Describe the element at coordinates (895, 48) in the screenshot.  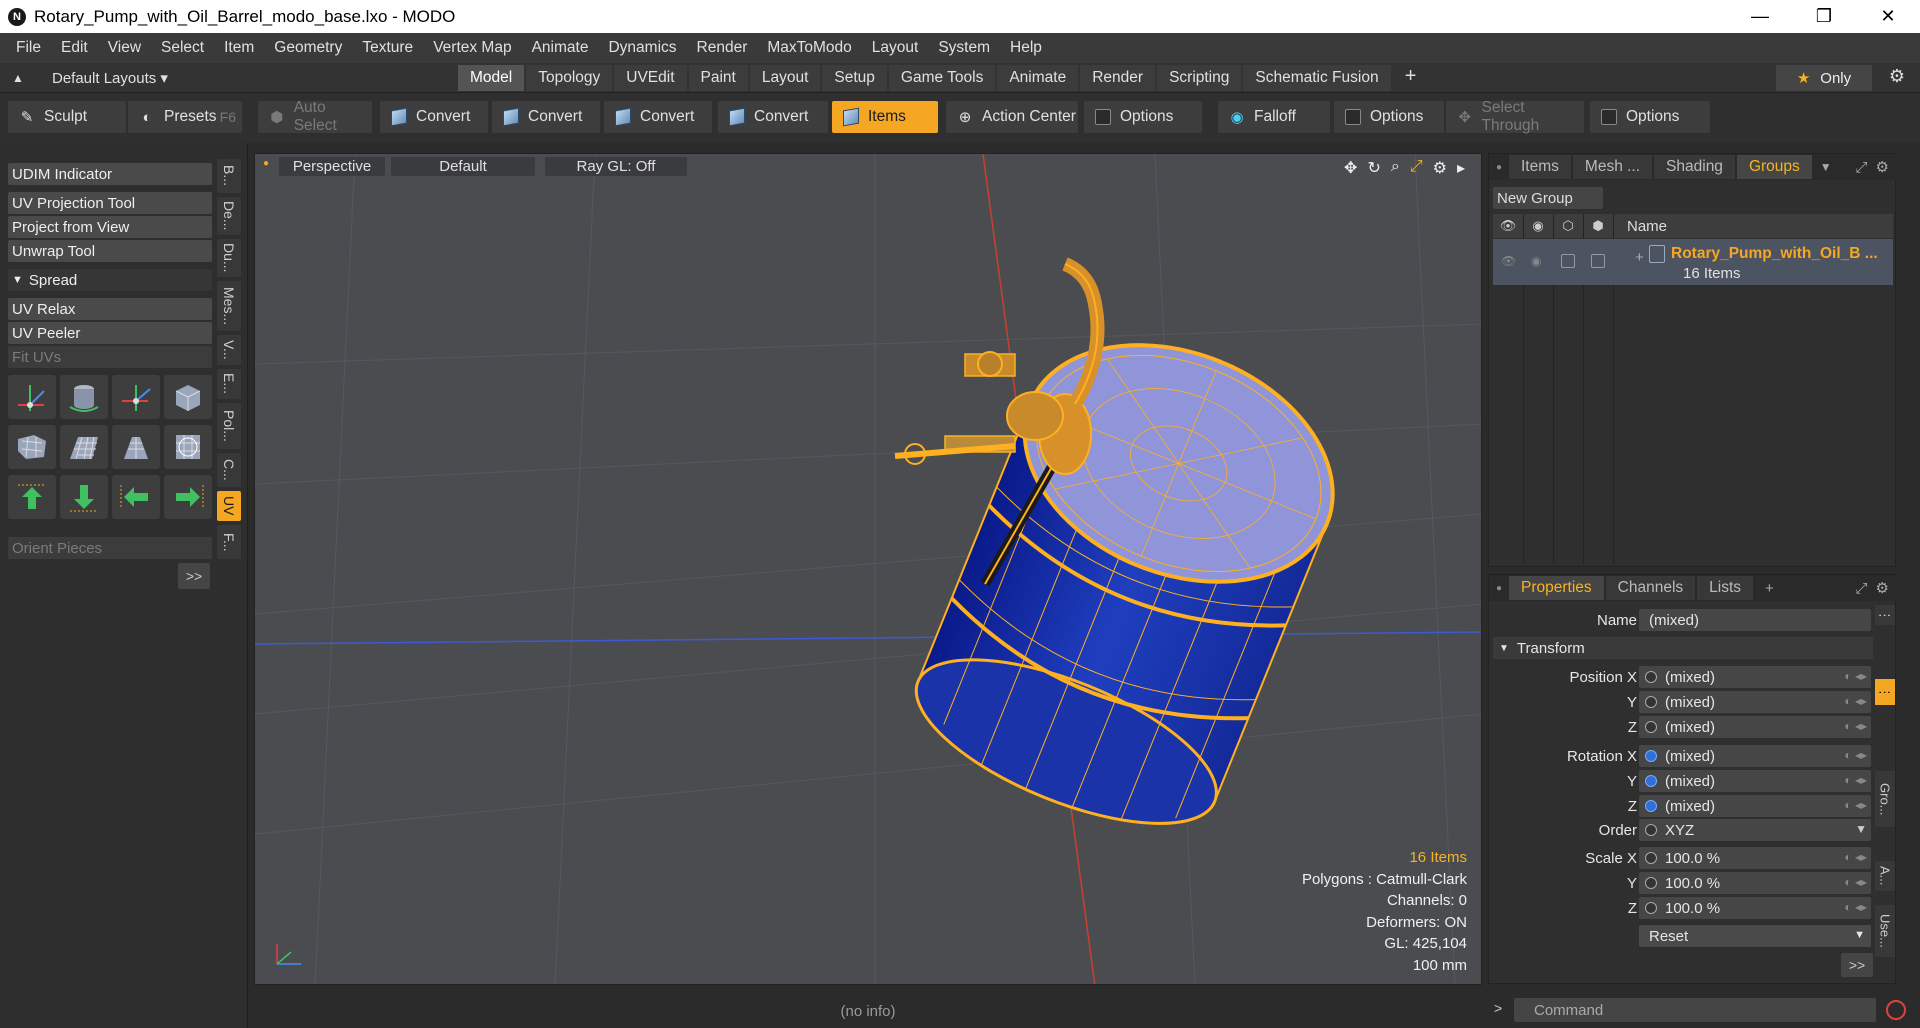
I see `menu-layout: Layout` at that location.